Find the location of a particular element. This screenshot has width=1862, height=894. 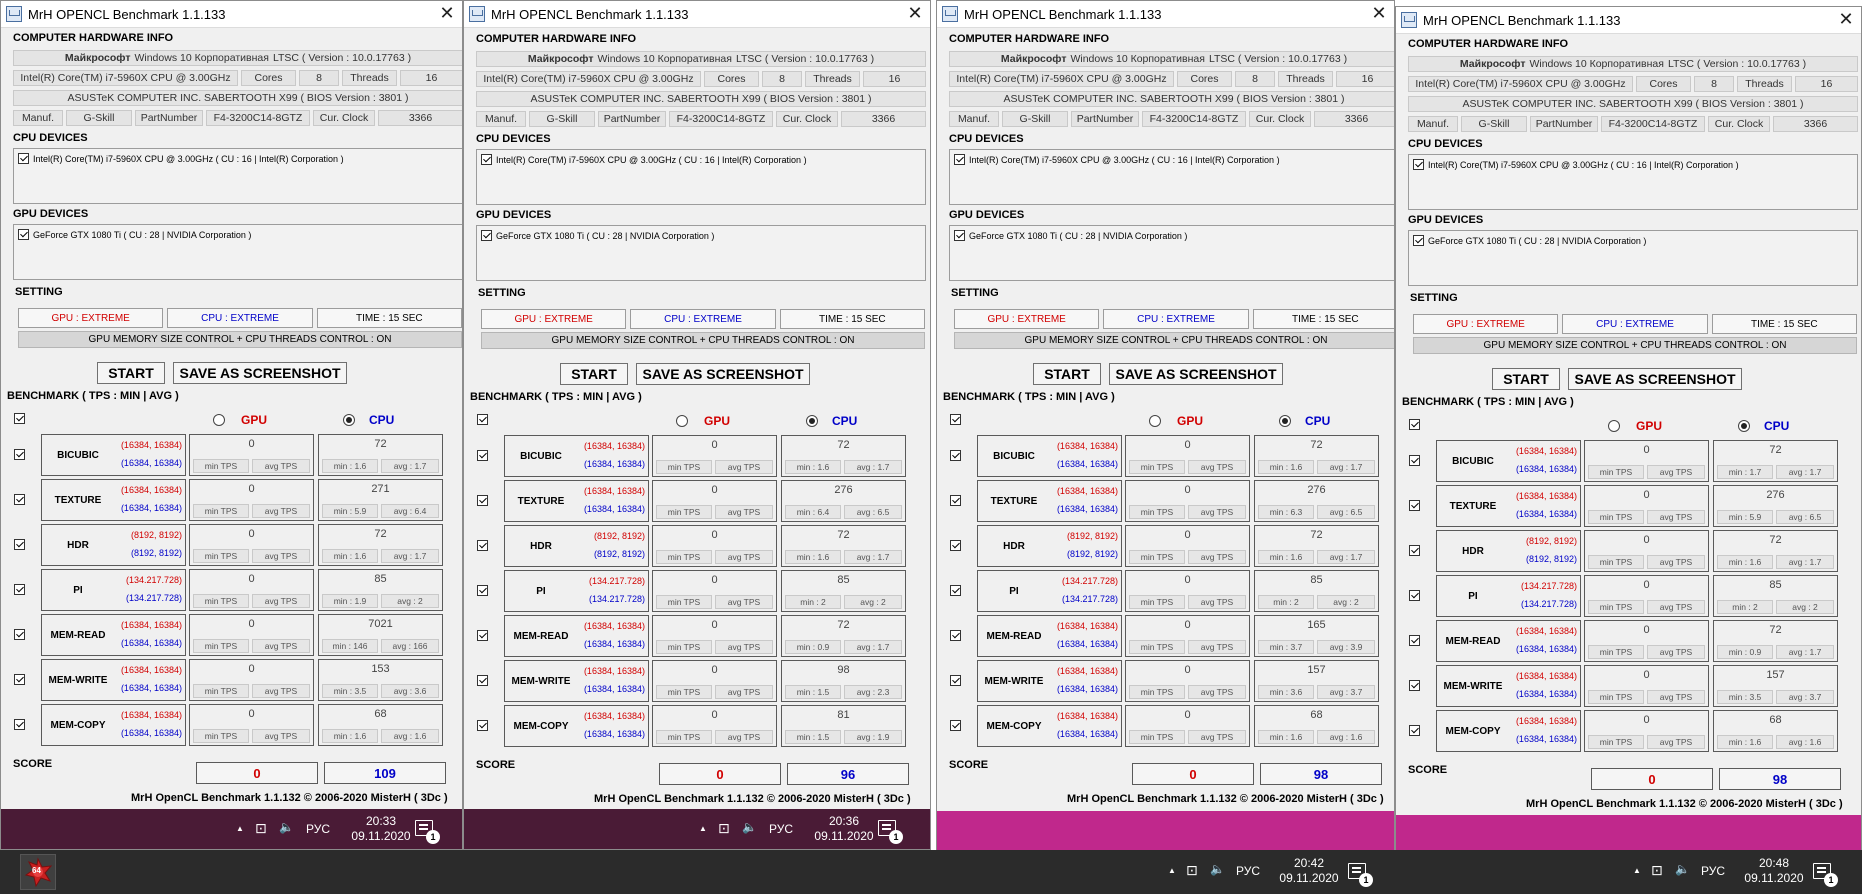

clock: 20:48 09.11.2020 is located at coordinates (1774, 871).